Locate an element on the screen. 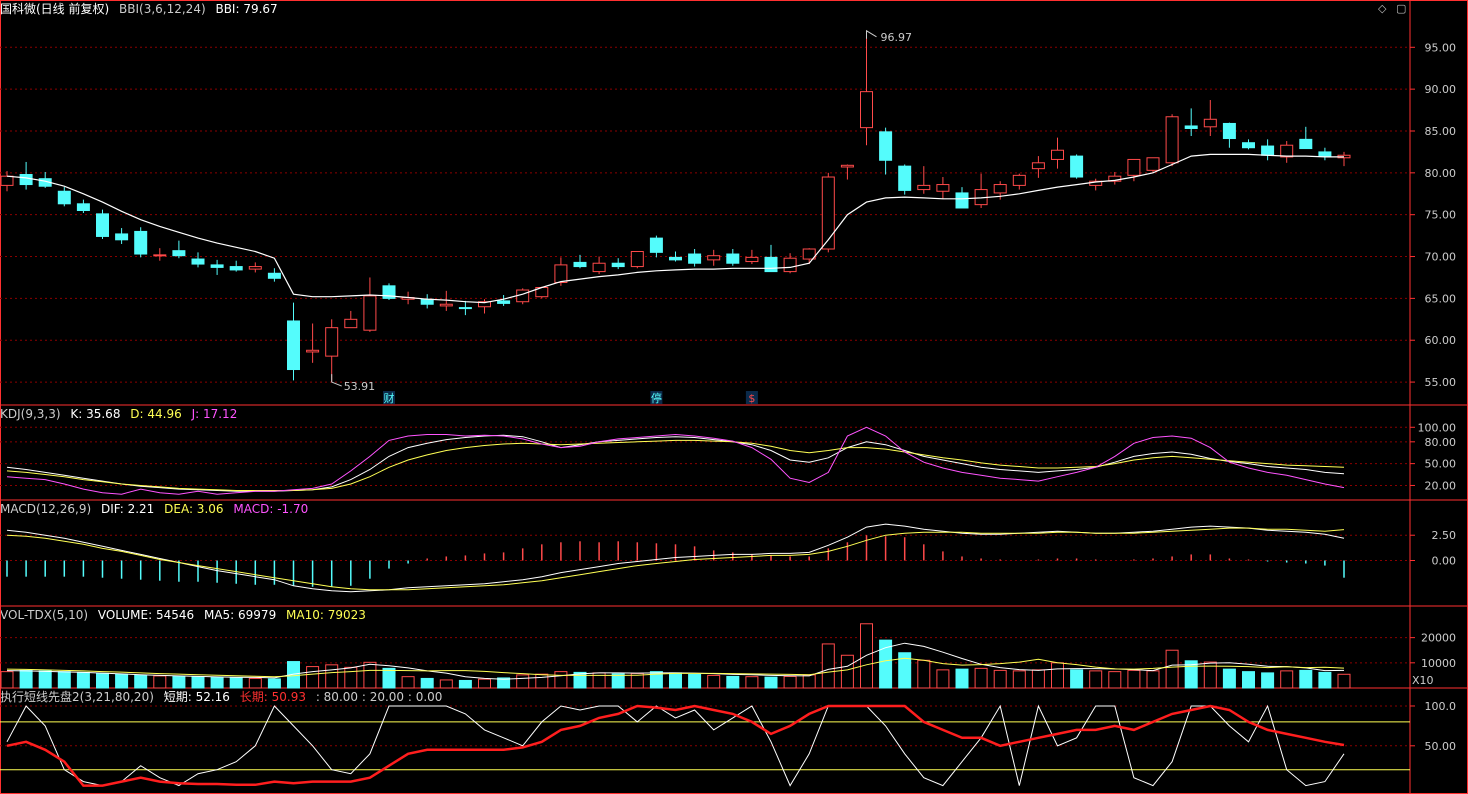 This screenshot has width=1468, height=794. vol-axis-tick-label: 10000 is located at coordinates (1438, 663).